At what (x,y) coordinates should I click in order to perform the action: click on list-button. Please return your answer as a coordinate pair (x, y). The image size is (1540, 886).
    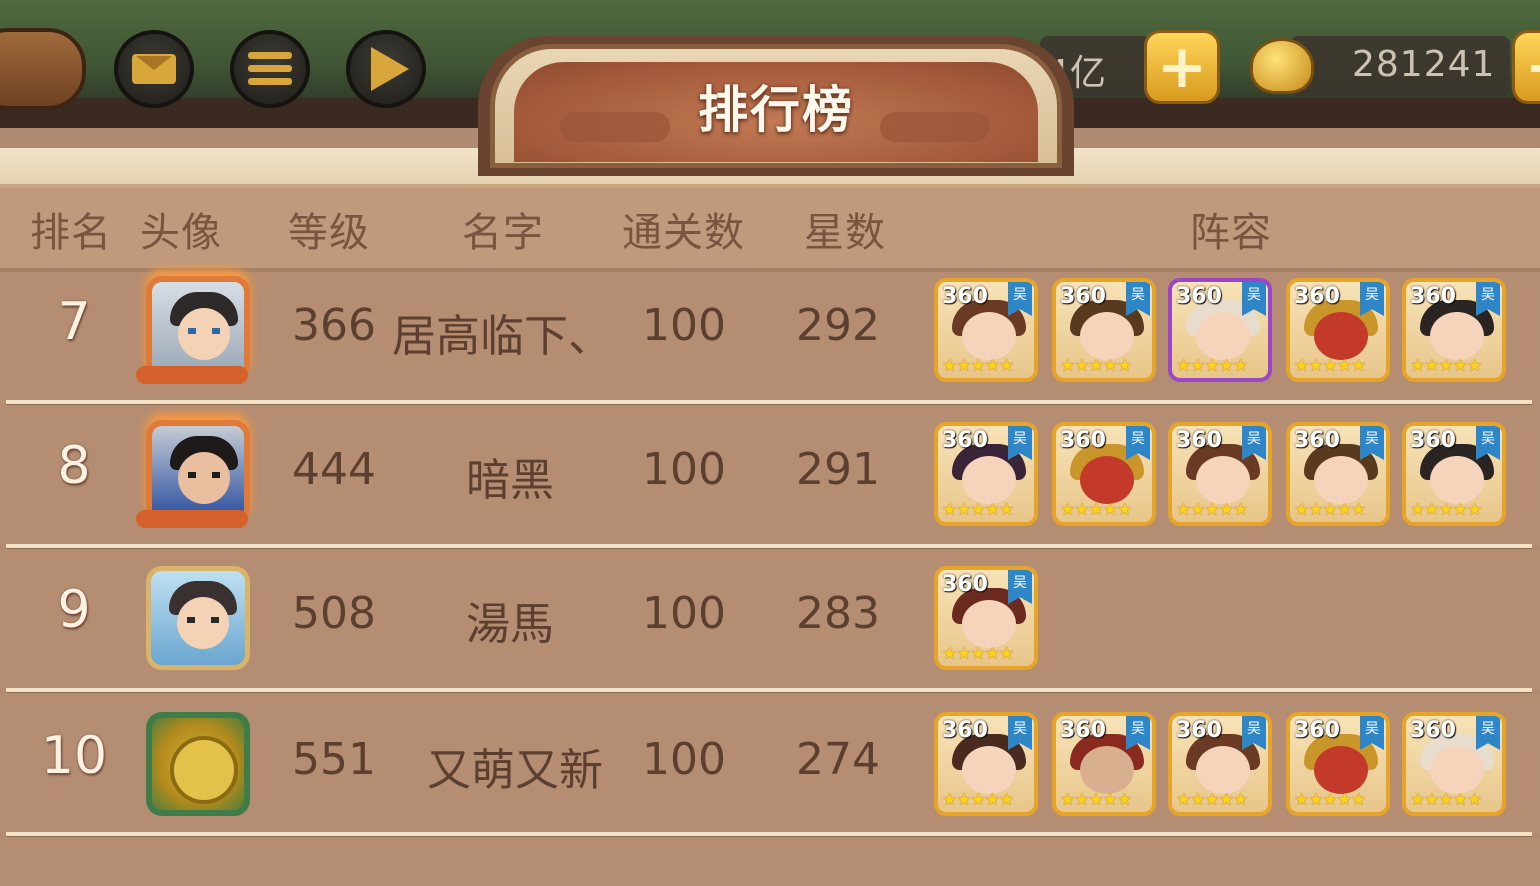
    Looking at the image, I should click on (270, 69).